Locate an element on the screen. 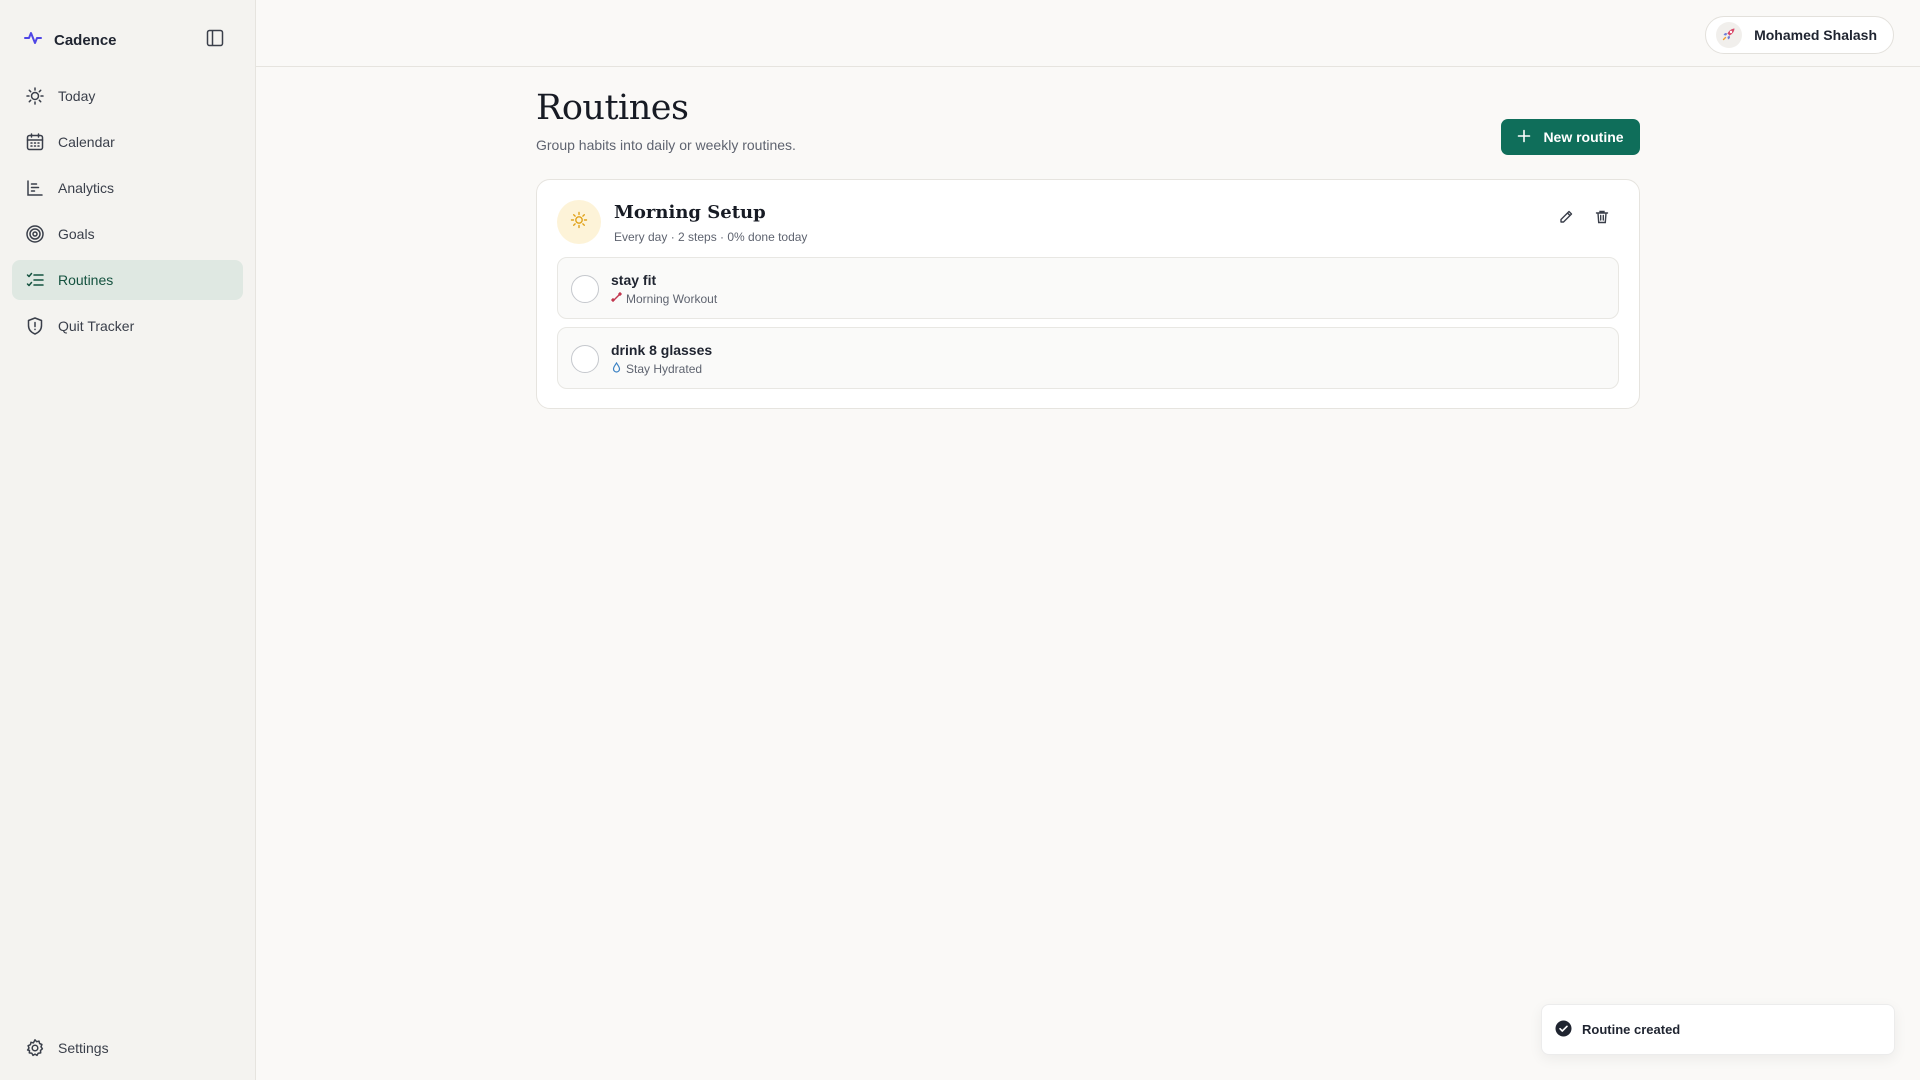  sidebar-item-analytics: Analytics is located at coordinates (127, 188).